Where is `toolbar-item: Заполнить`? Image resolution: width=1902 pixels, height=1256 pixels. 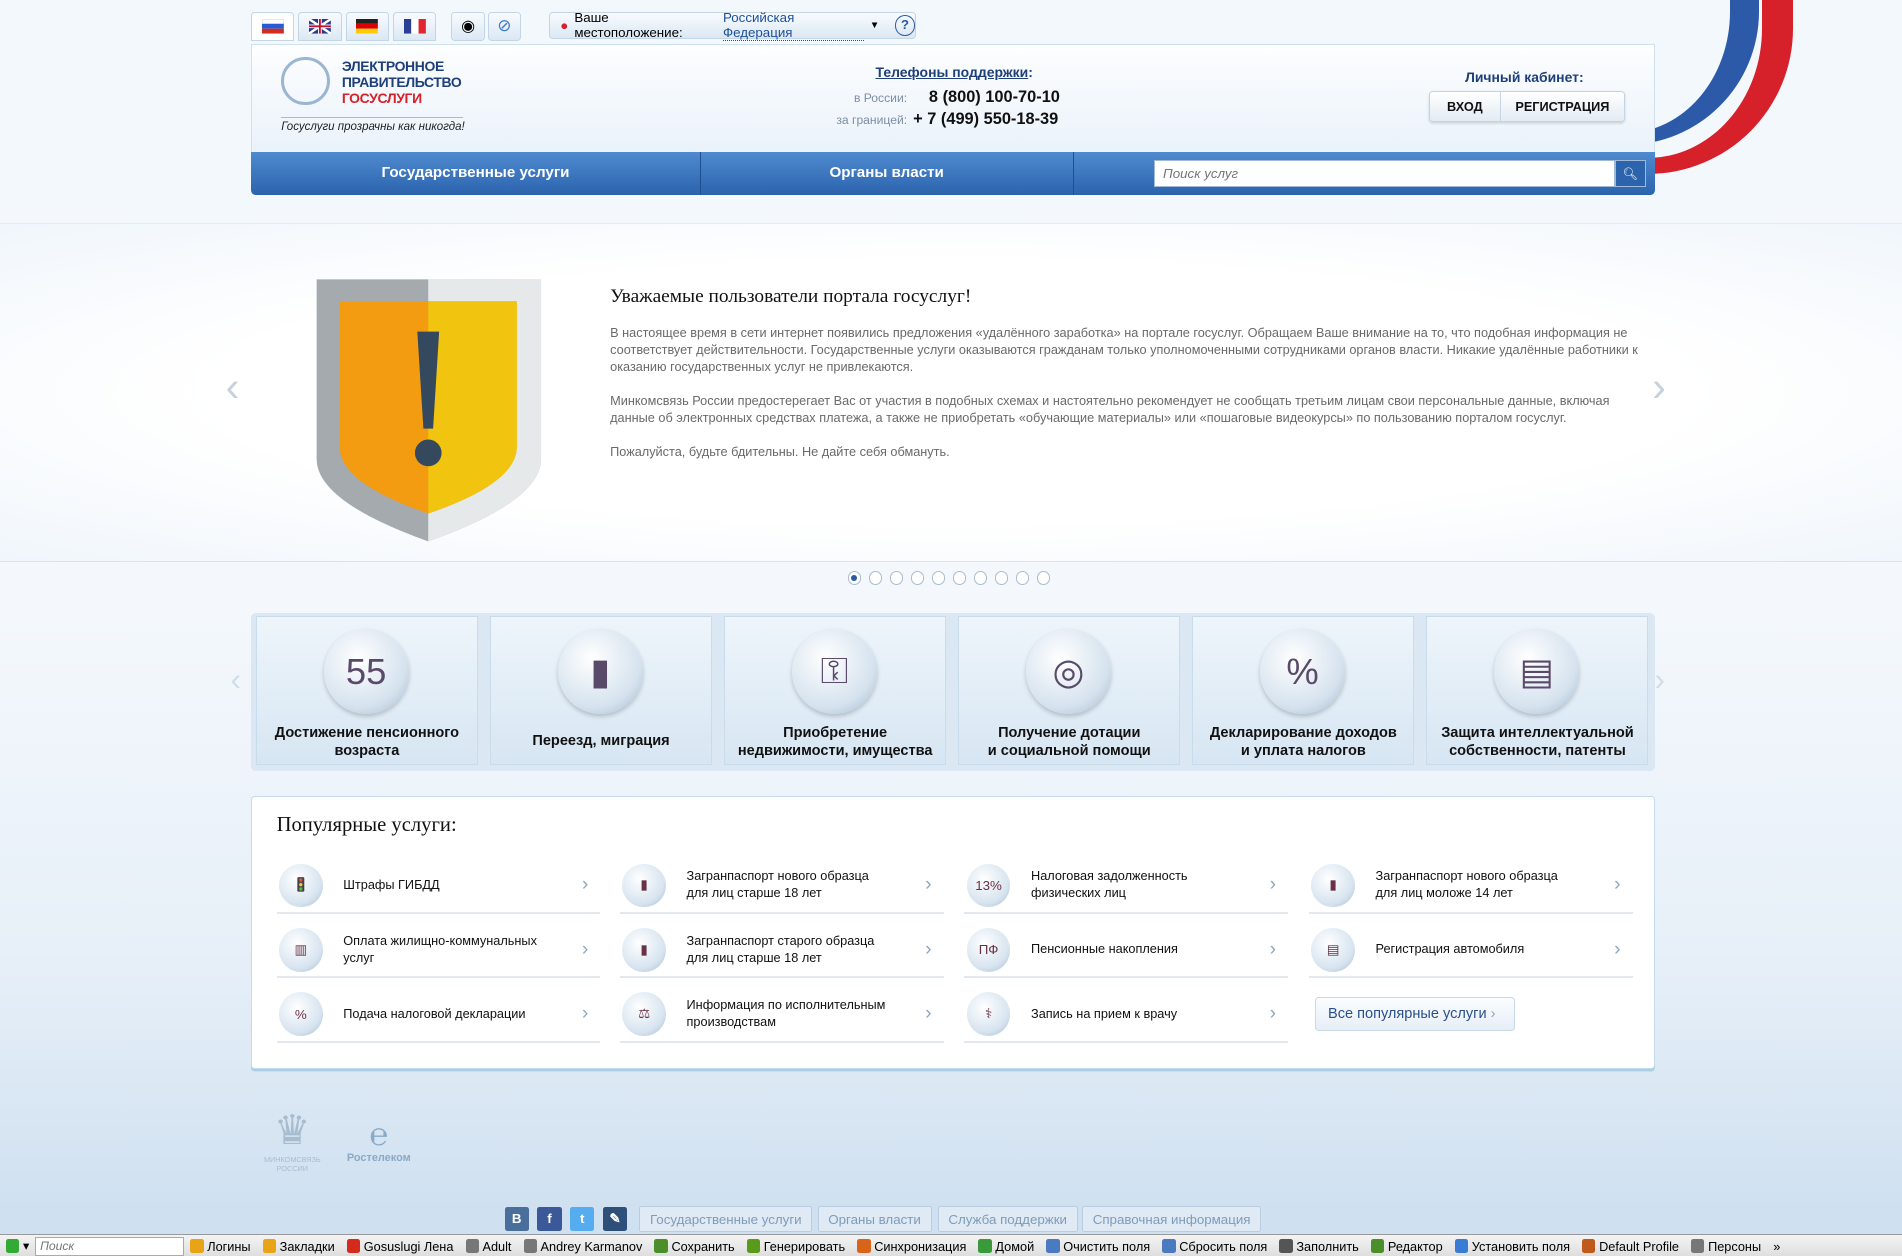 toolbar-item: Заполнить is located at coordinates (1319, 1246).